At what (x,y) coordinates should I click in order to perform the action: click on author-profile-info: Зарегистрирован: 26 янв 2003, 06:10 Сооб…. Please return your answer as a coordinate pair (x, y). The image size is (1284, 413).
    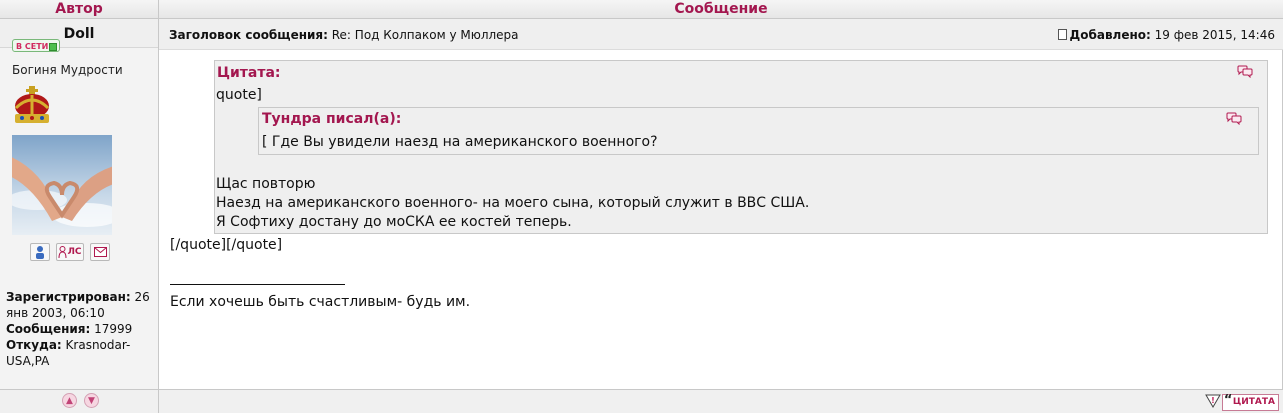
    Looking at the image, I should click on (81, 329).